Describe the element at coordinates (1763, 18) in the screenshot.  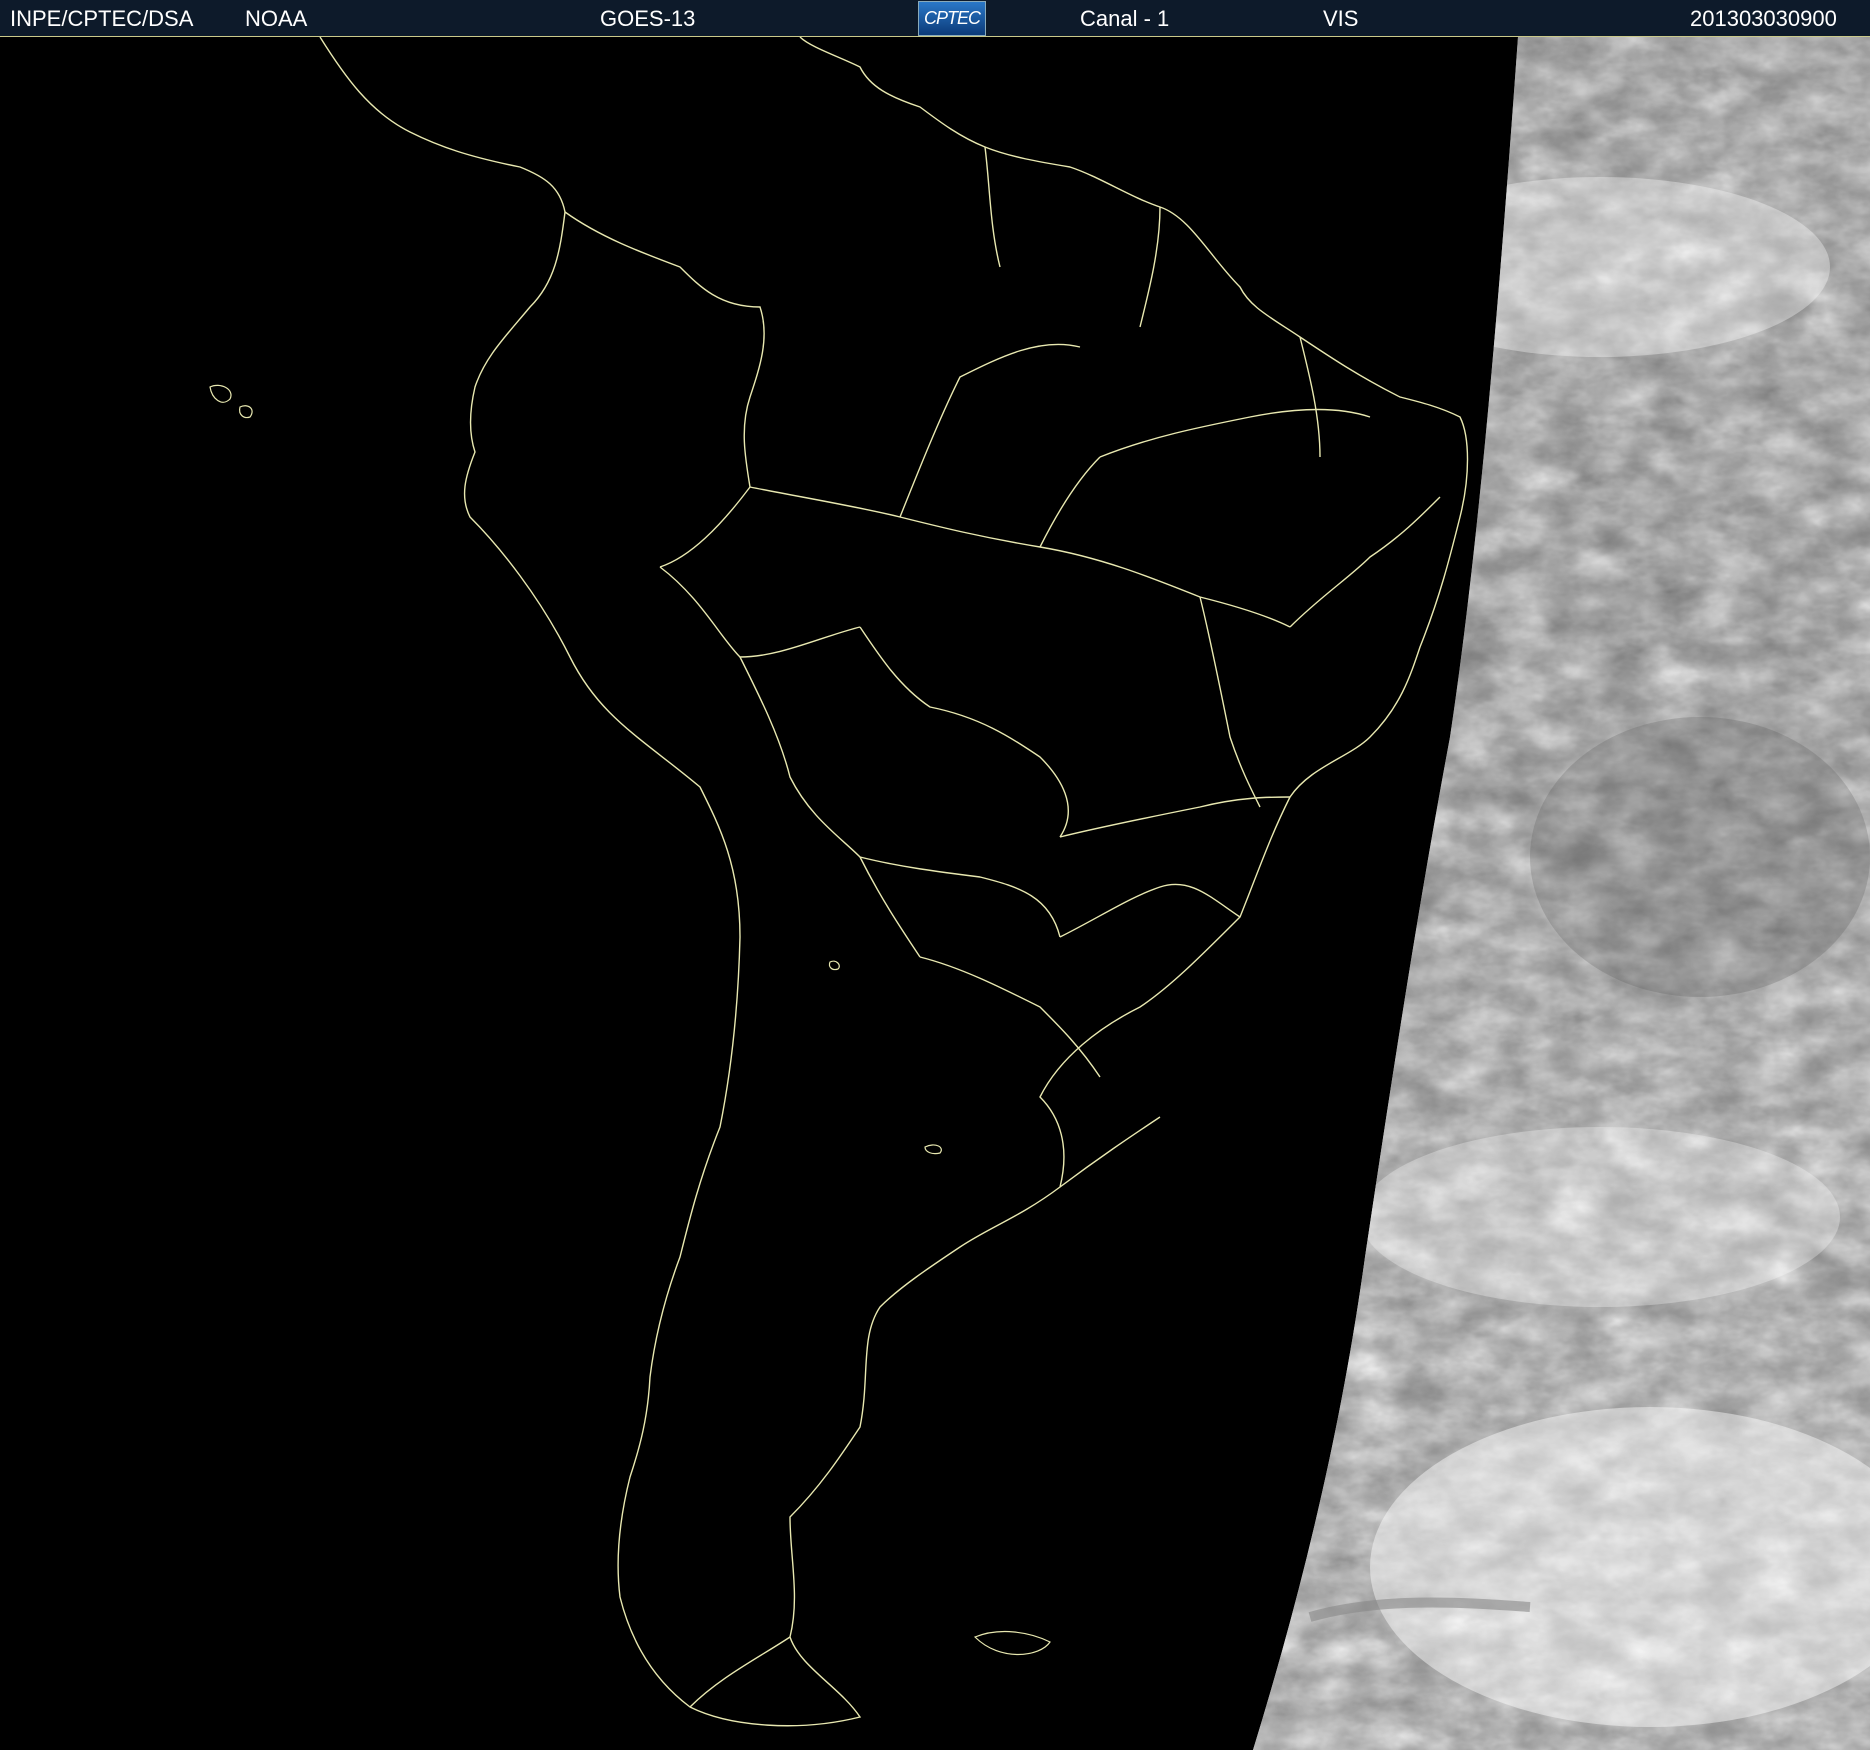
I see `timestamp-label: 201303030900` at that location.